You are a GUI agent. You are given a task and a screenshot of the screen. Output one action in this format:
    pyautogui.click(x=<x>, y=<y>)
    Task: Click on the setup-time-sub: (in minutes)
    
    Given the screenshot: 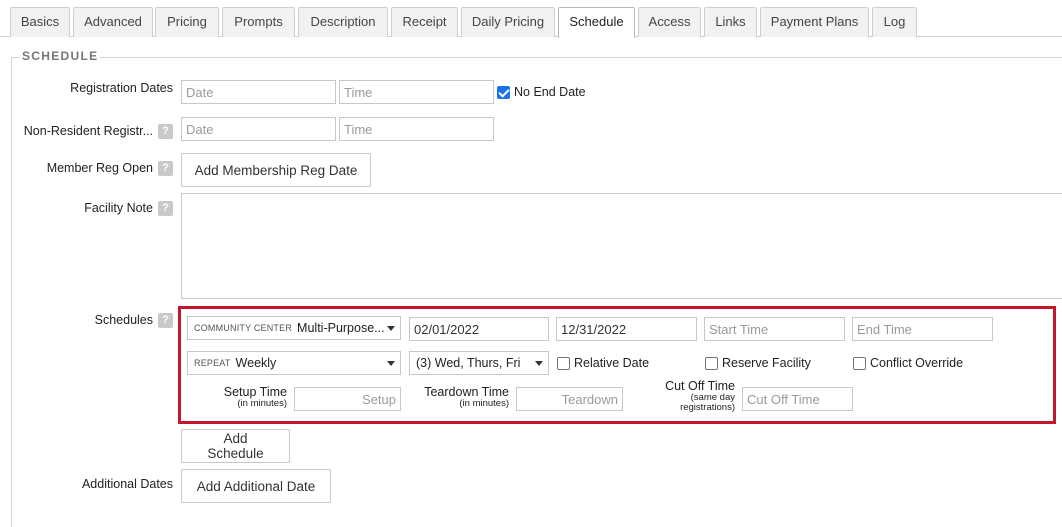 What is the action you would take?
    pyautogui.click(x=262, y=404)
    